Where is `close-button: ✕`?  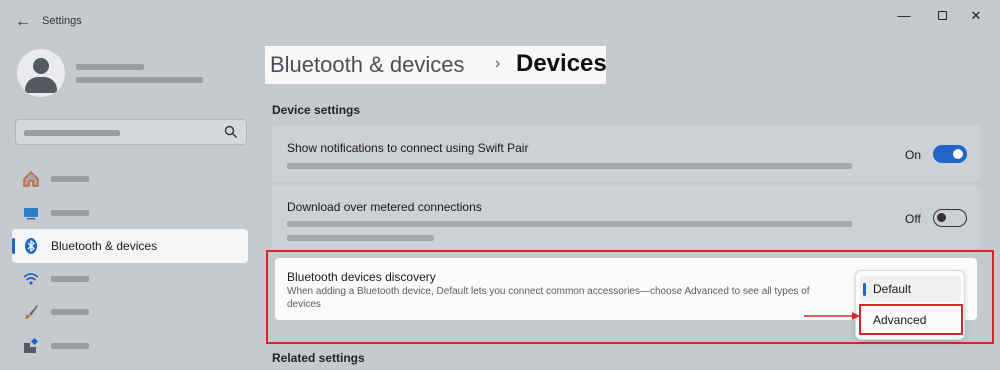 close-button: ✕ is located at coordinates (976, 16).